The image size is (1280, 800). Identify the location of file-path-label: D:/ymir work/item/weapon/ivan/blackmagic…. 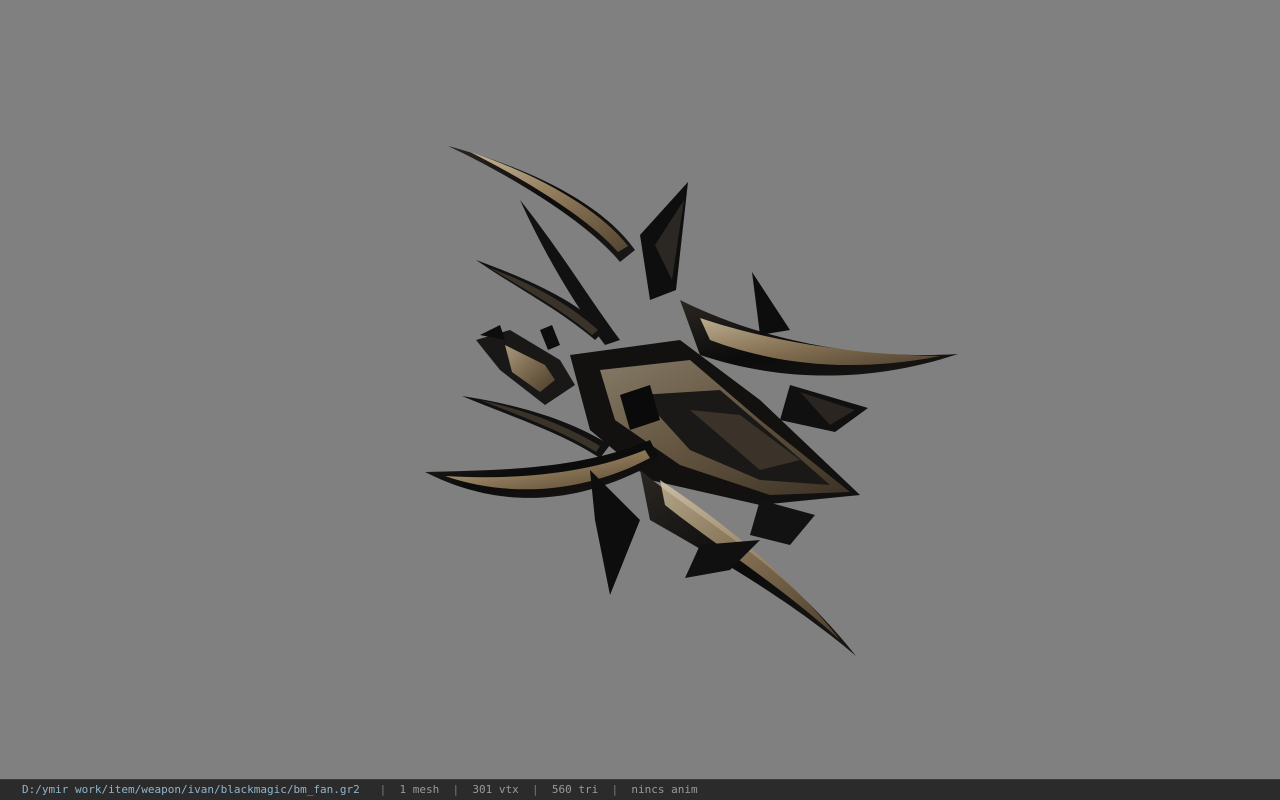
(191, 789).